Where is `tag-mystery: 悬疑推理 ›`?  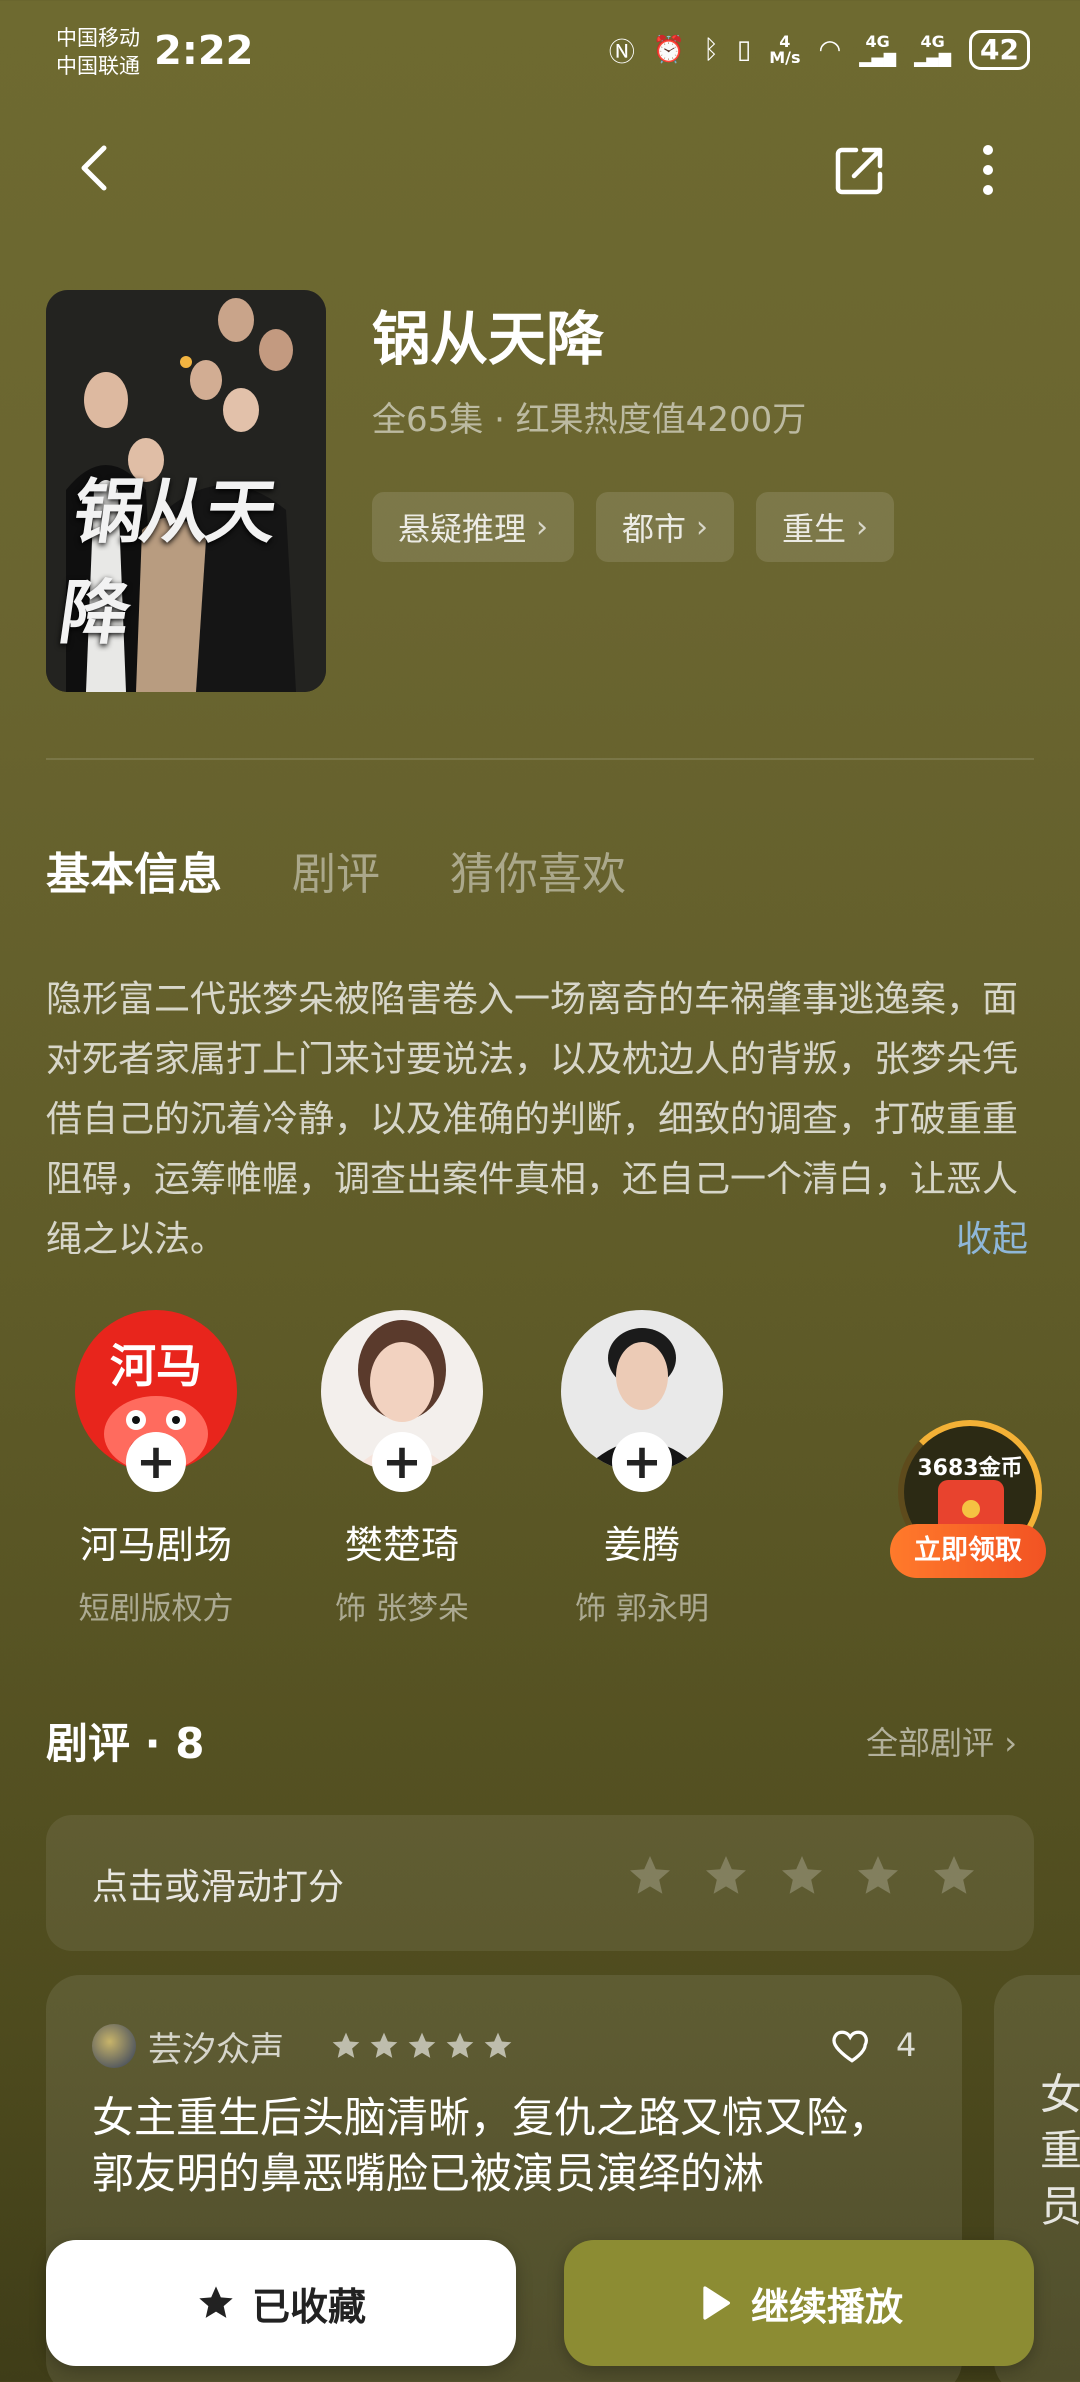
tag-mystery: 悬疑推理 › is located at coordinates (473, 527).